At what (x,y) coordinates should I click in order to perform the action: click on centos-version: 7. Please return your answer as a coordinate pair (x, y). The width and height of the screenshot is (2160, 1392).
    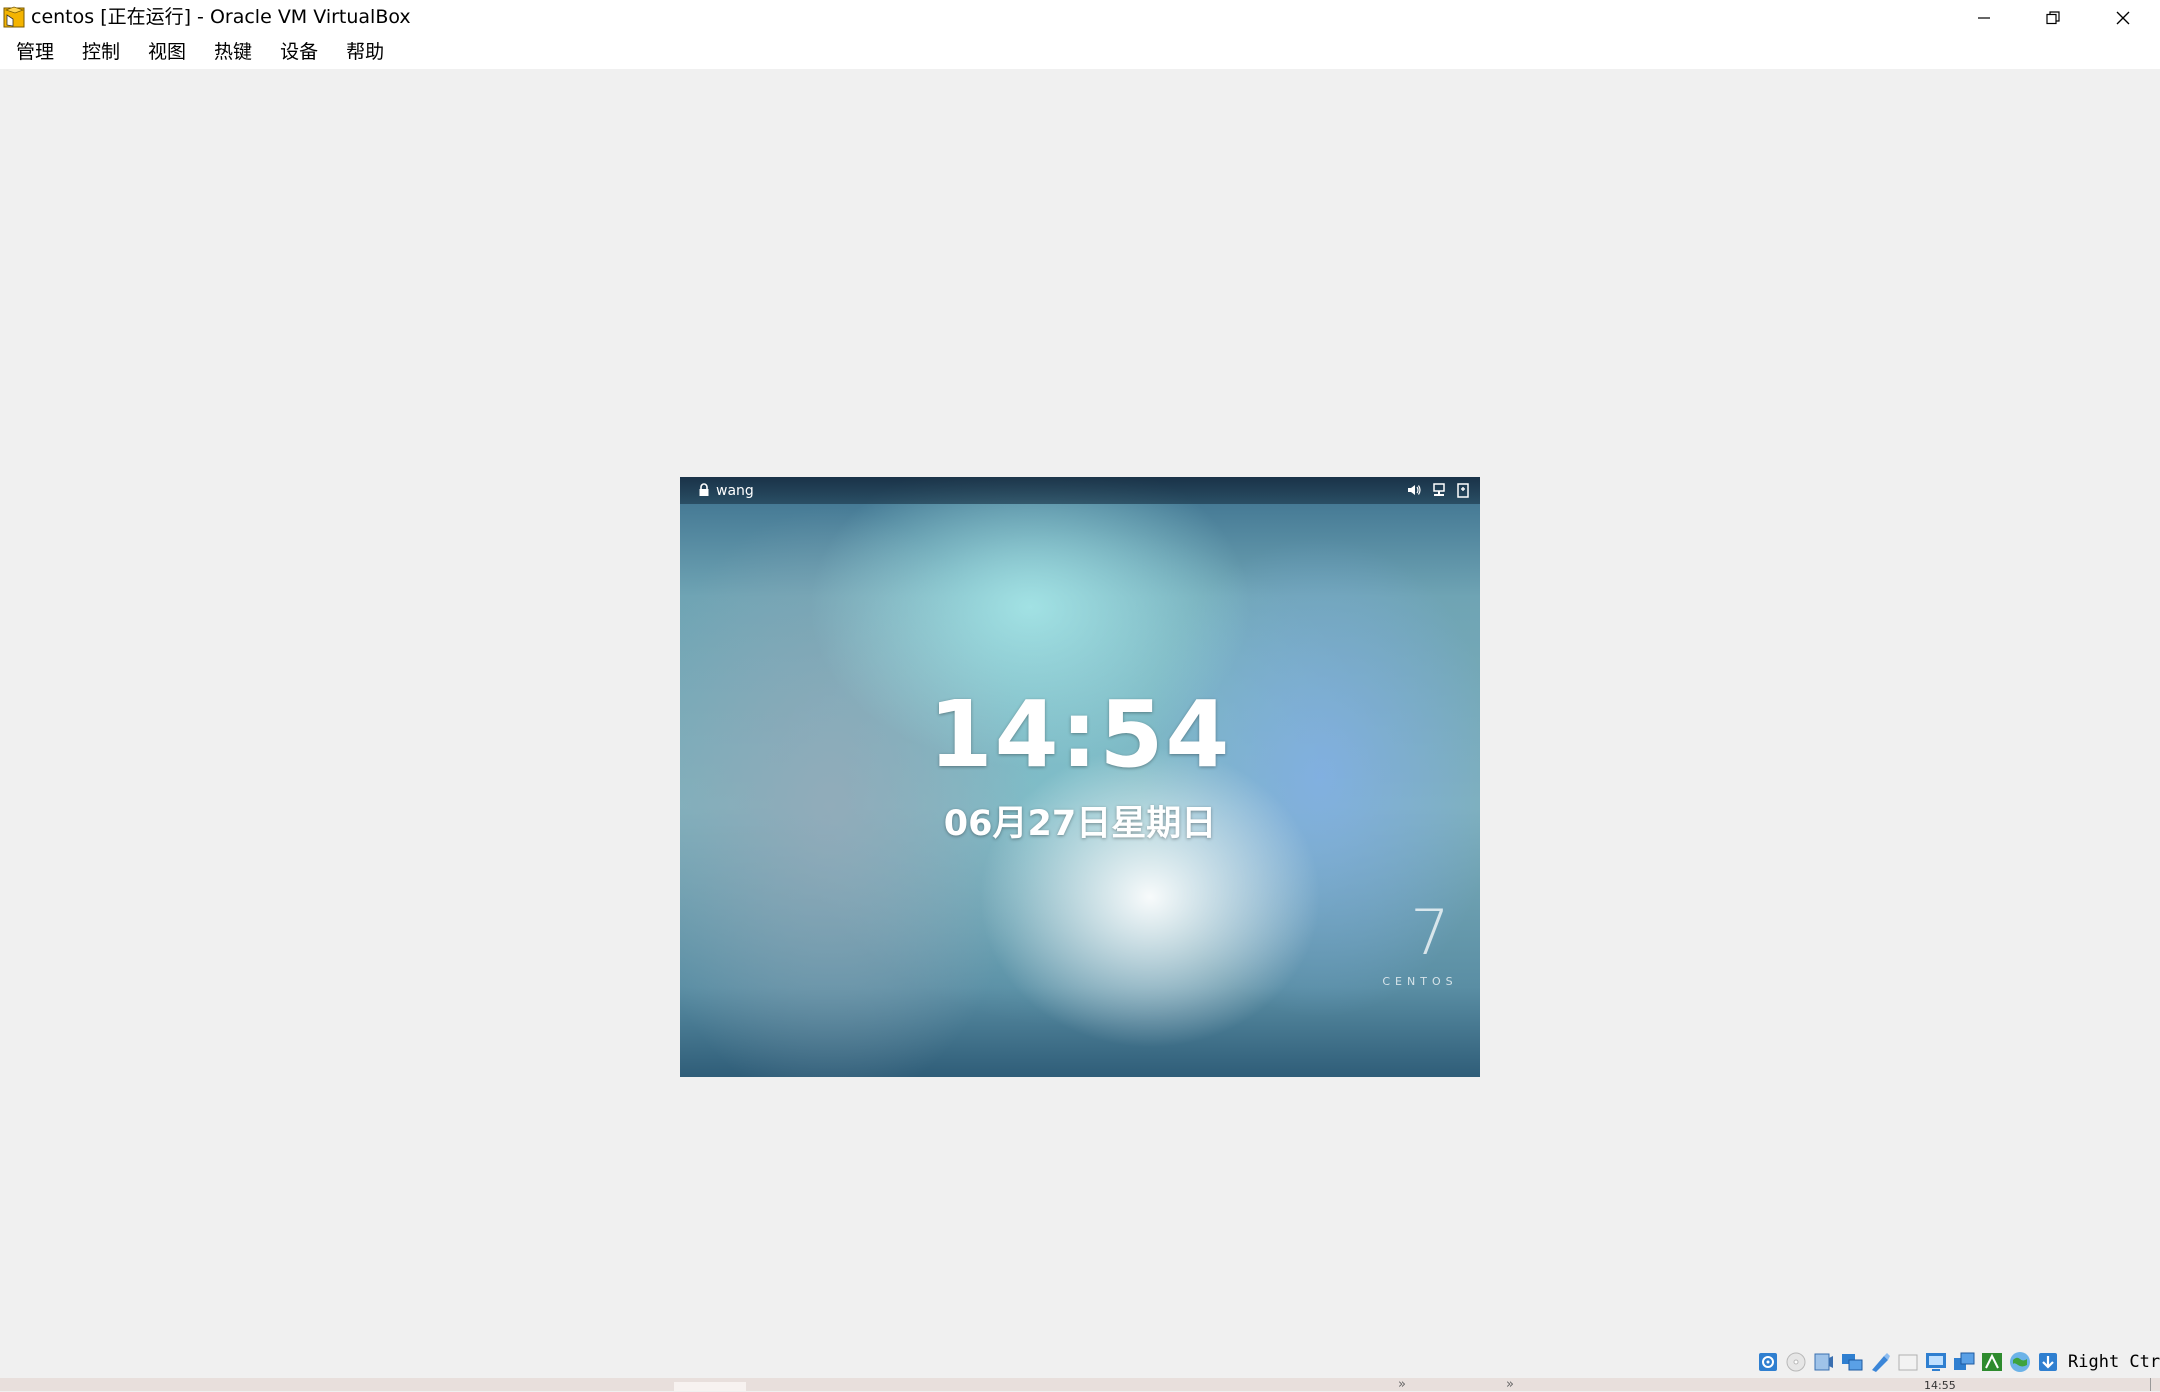
    Looking at the image, I should click on (1430, 932).